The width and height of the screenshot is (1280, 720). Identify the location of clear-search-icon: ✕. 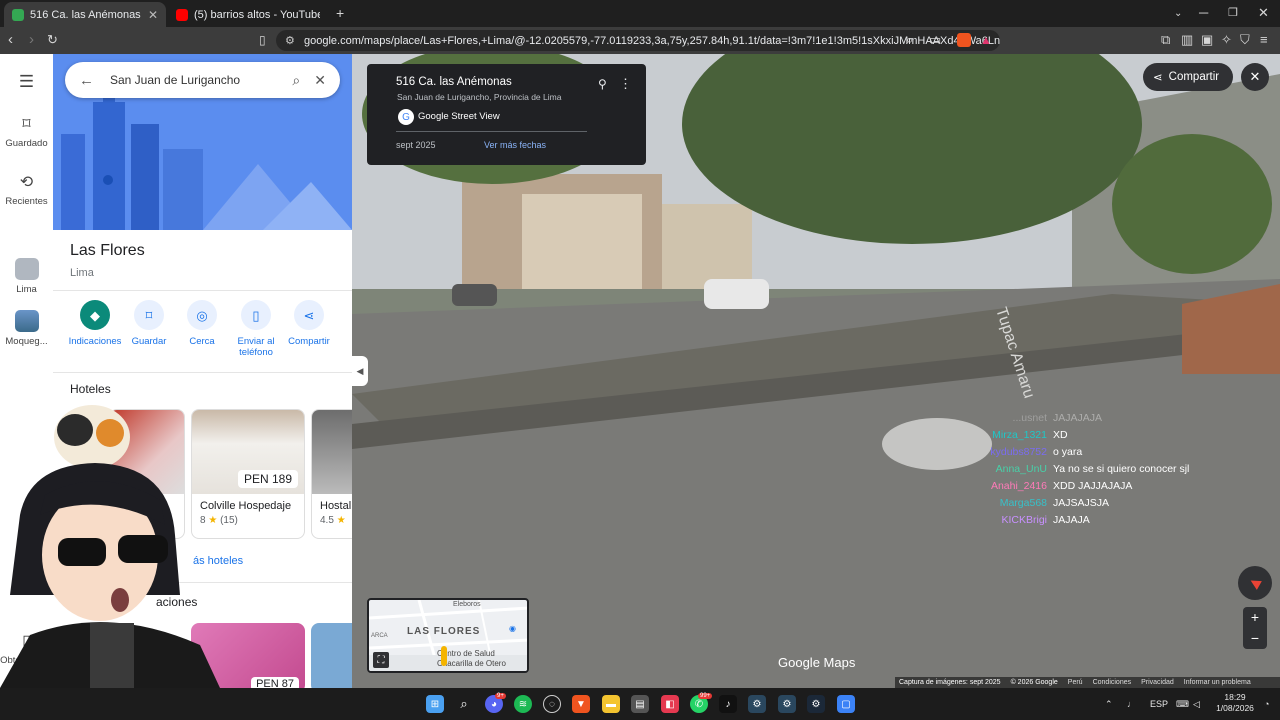
(320, 80).